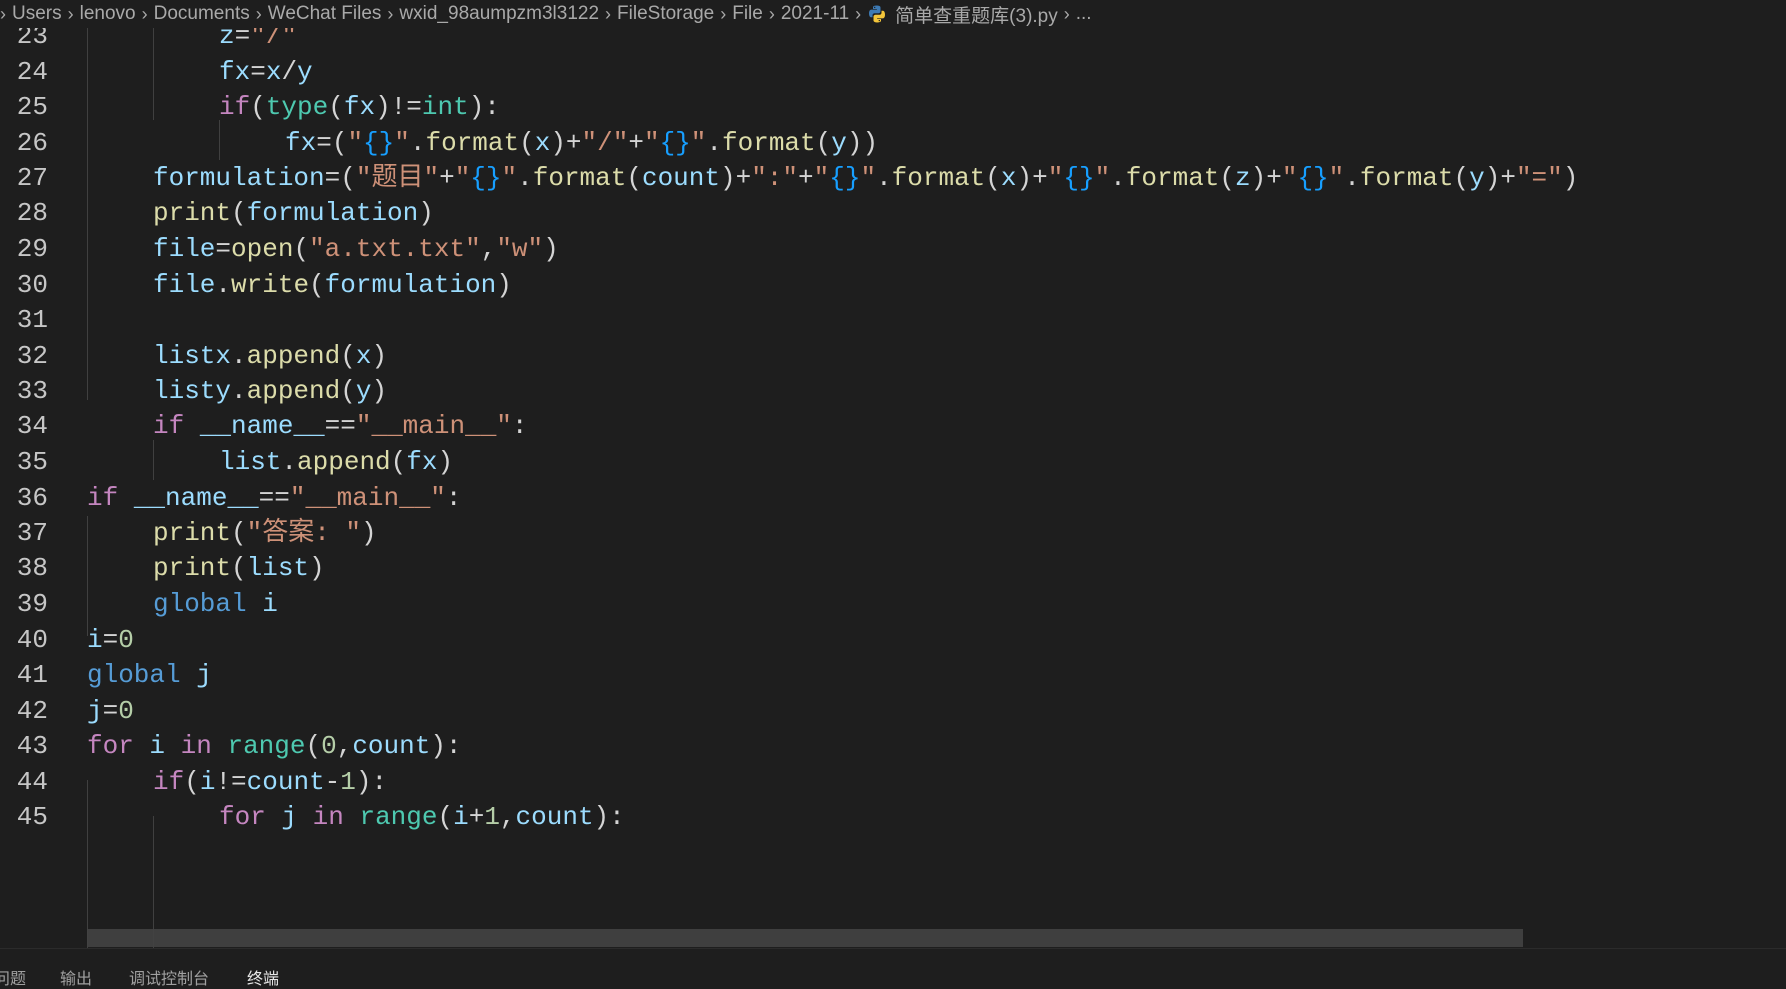 This screenshot has width=1786, height=989. I want to click on tab-debug-console: 调试控制台, so click(169, 977).